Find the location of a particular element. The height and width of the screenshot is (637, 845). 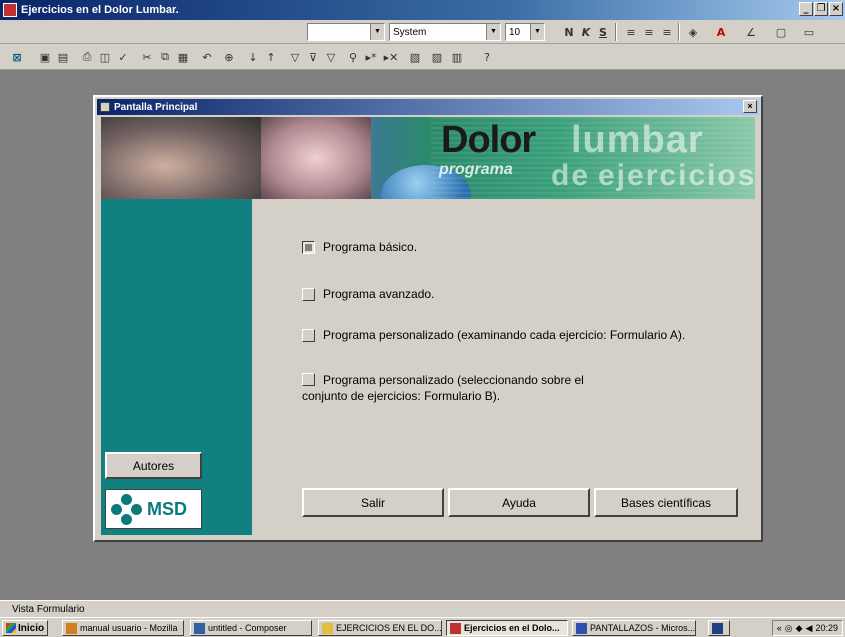

view-icon: ⊠ is located at coordinates (17, 57).